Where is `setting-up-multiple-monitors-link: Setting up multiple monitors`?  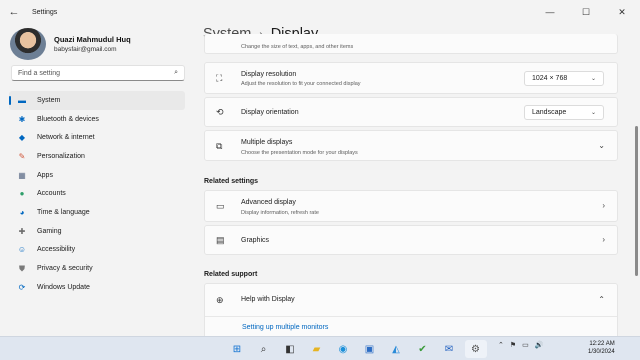 setting-up-multiple-monitors-link: Setting up multiple monitors is located at coordinates (285, 327).